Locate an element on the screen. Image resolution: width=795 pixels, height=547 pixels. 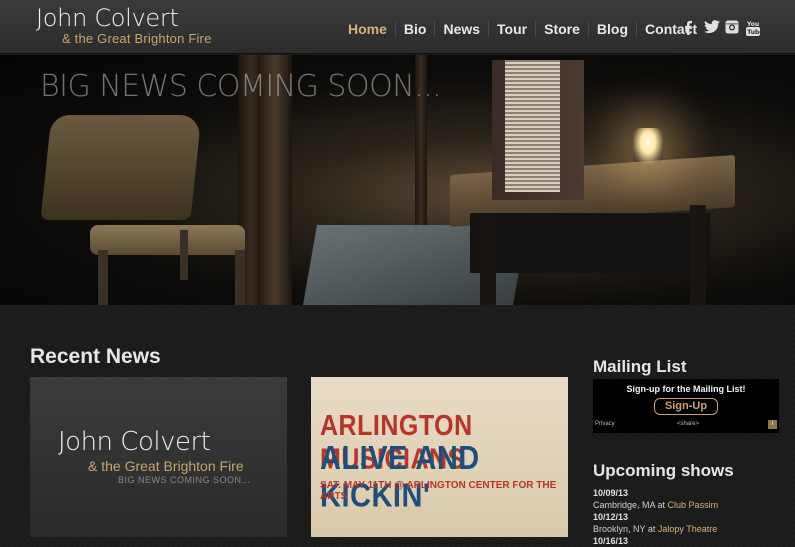
nav-item-blog: Blog is located at coordinates (613, 29).